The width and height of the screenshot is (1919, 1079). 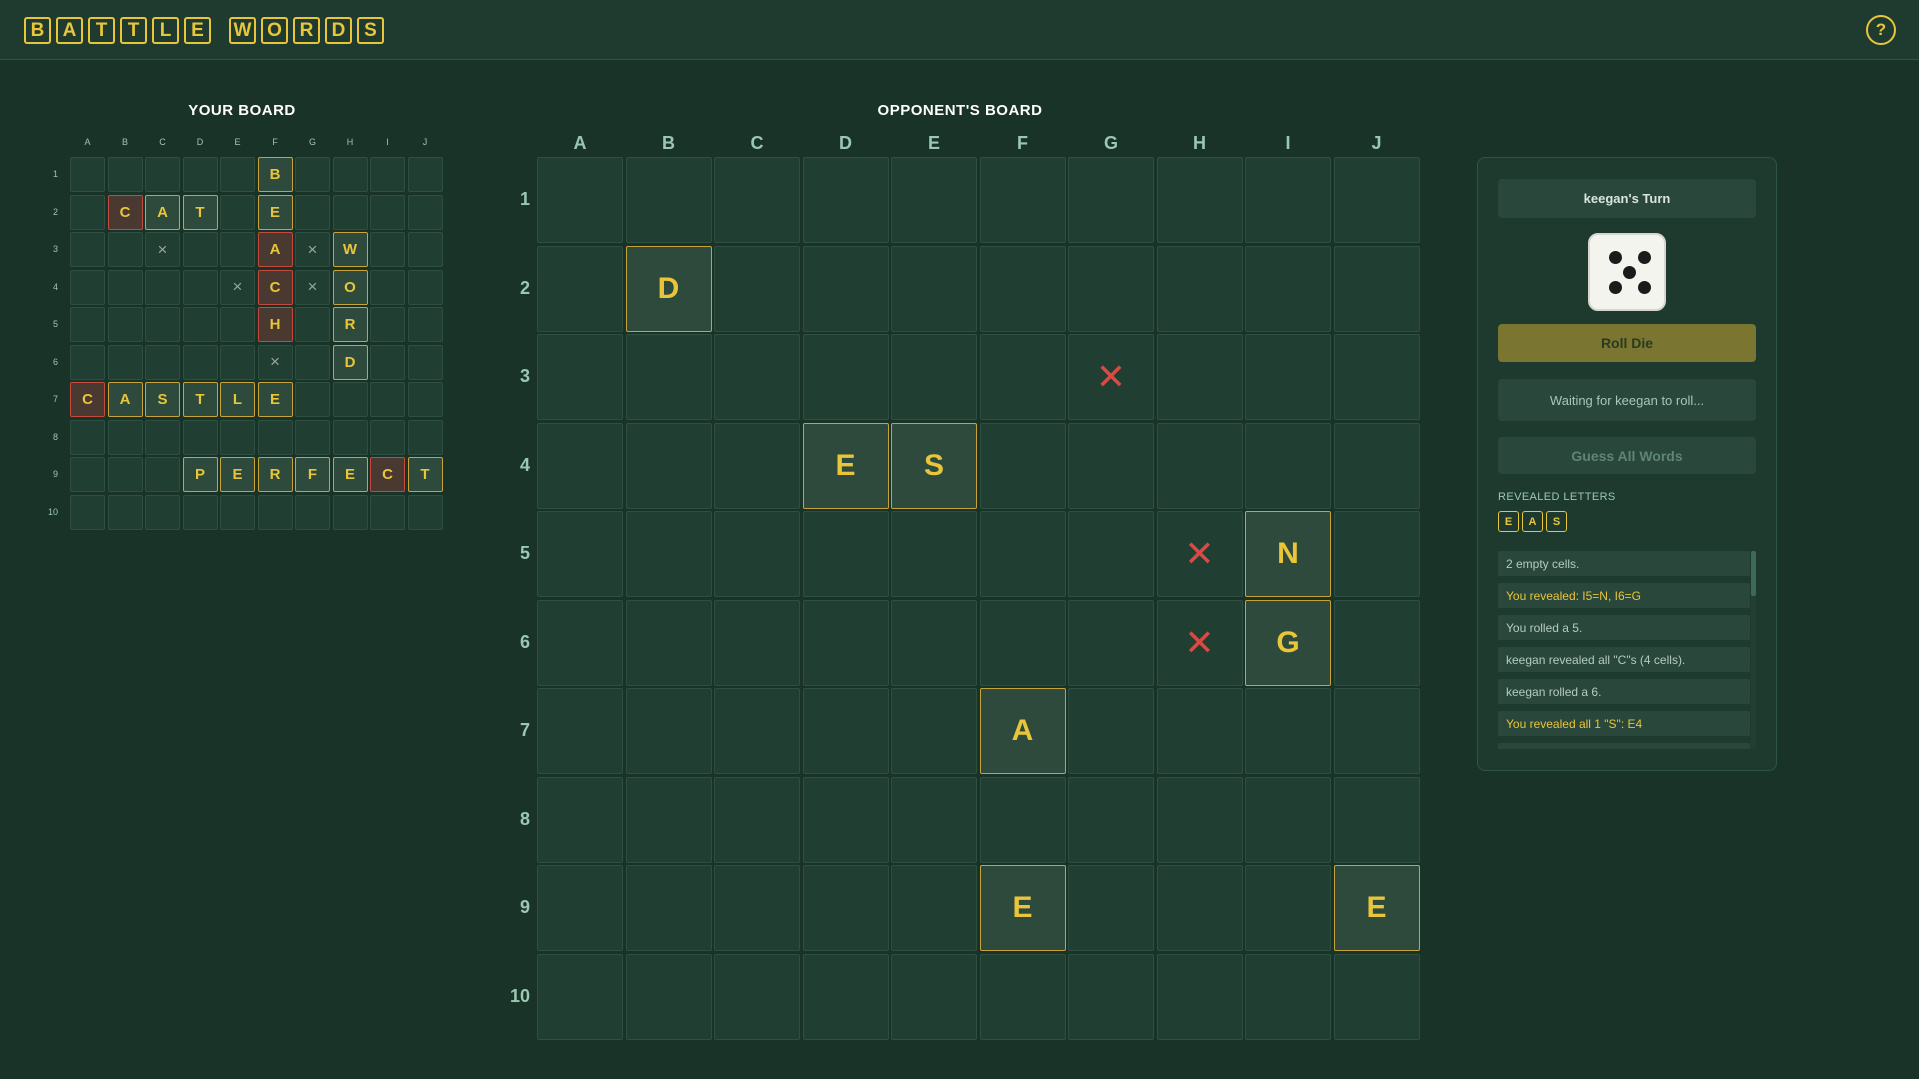 I want to click on board-cell: A, so click(x=1022, y=731).